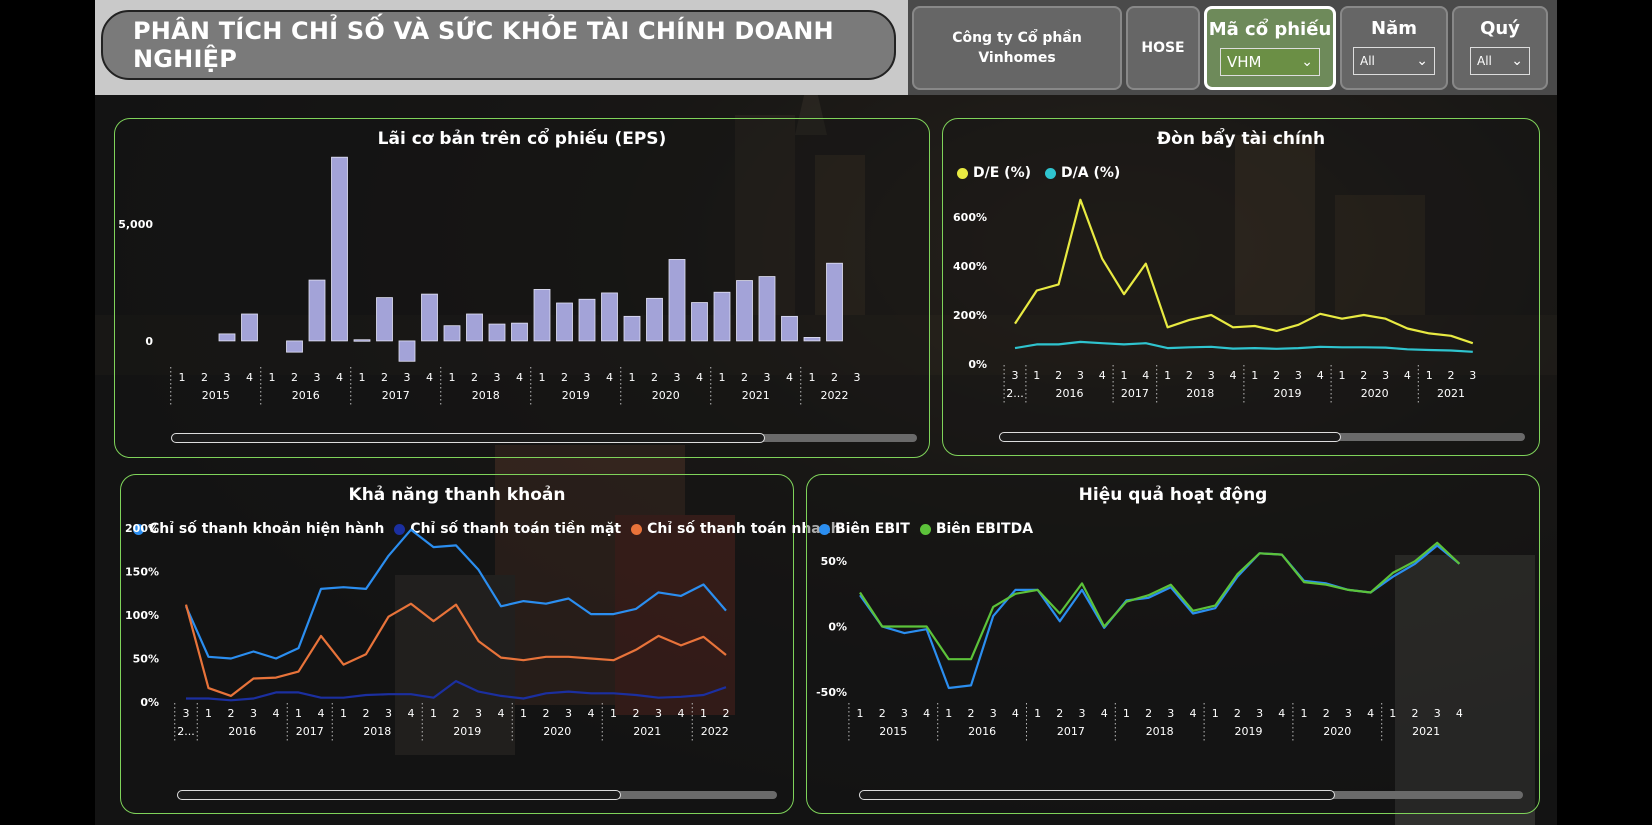 Image resolution: width=1652 pixels, height=825 pixels. I want to click on liquidity-scrollbar-thumb, so click(399, 795).